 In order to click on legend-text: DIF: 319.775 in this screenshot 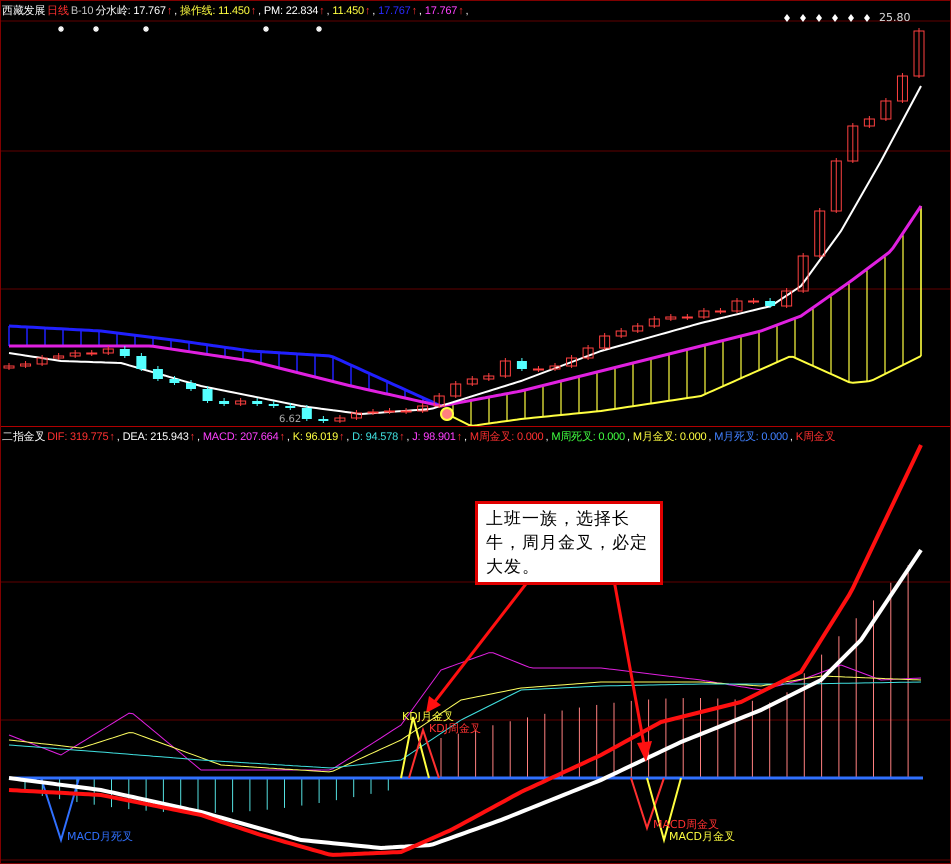, I will do `click(77, 437)`.